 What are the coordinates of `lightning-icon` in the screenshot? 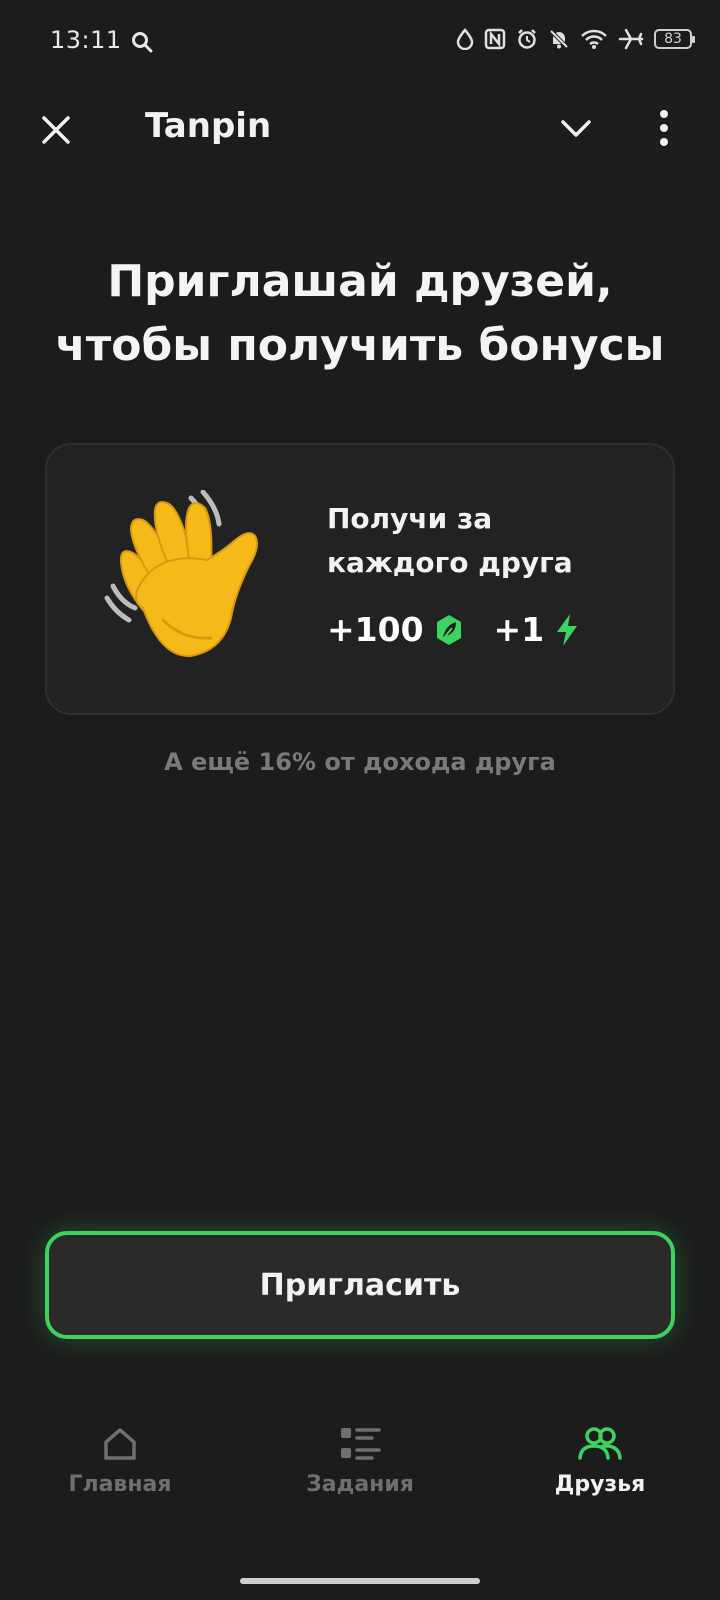 It's located at (567, 629).